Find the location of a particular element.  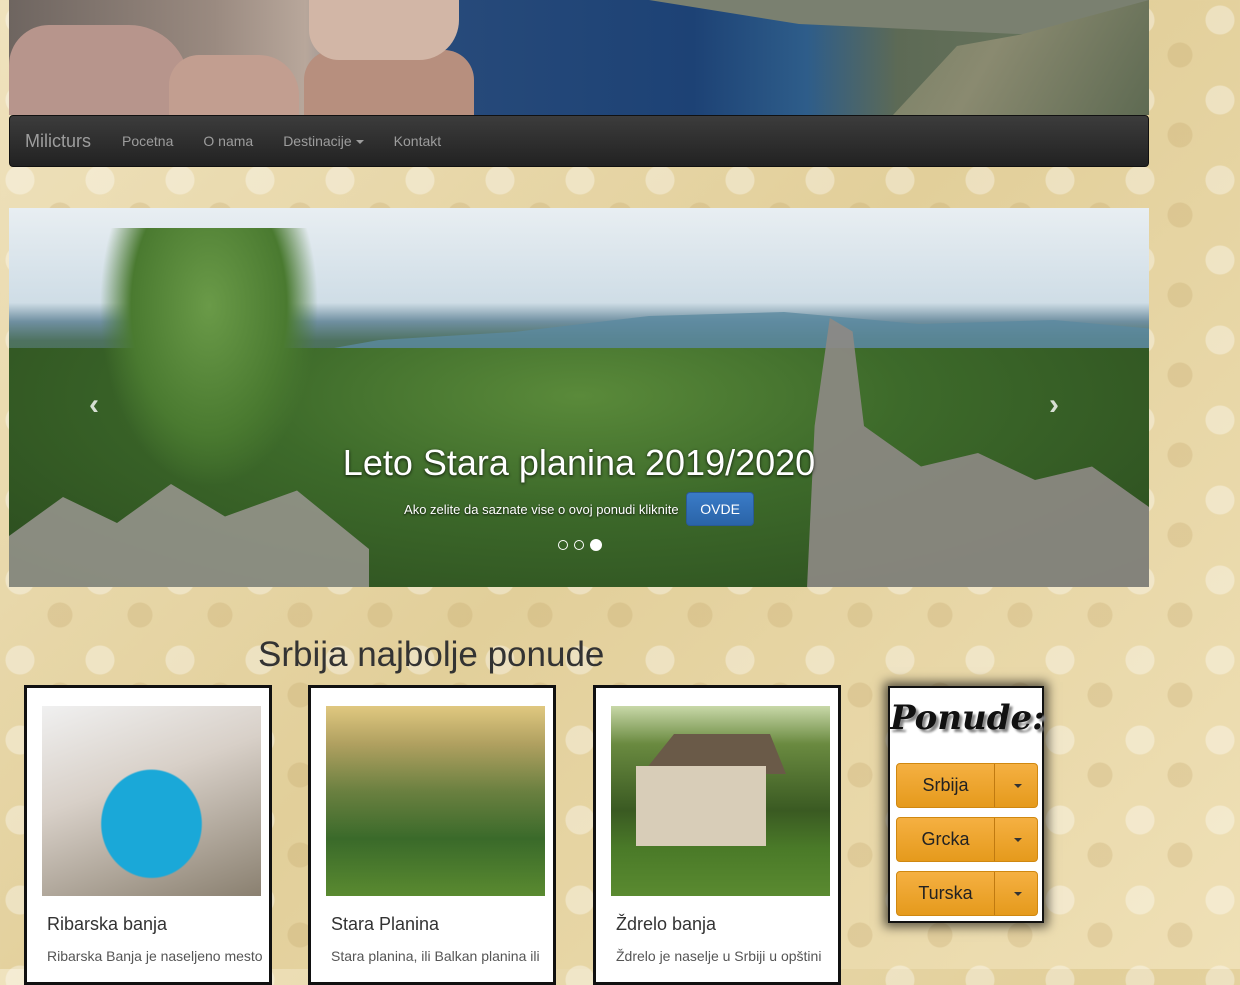

srbija-split-button: Srbija is located at coordinates (967, 785).